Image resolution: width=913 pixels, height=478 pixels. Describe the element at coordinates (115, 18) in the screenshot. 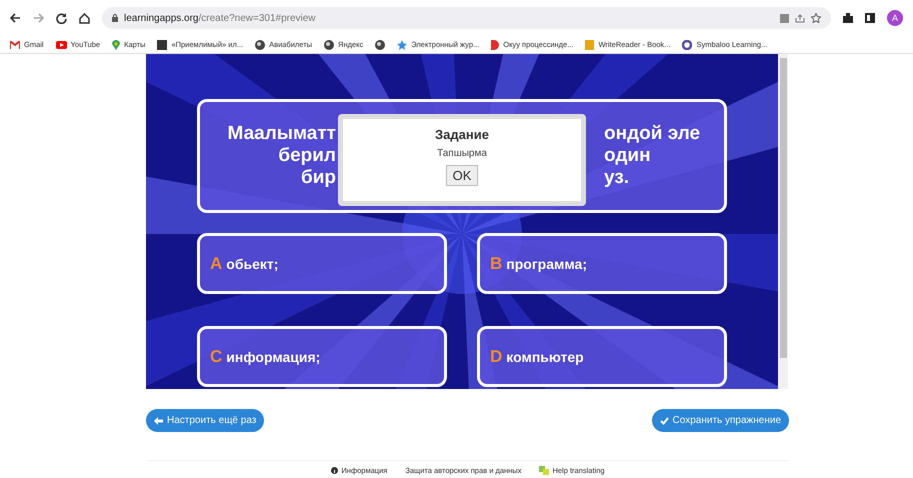

I see `lock-icon` at that location.